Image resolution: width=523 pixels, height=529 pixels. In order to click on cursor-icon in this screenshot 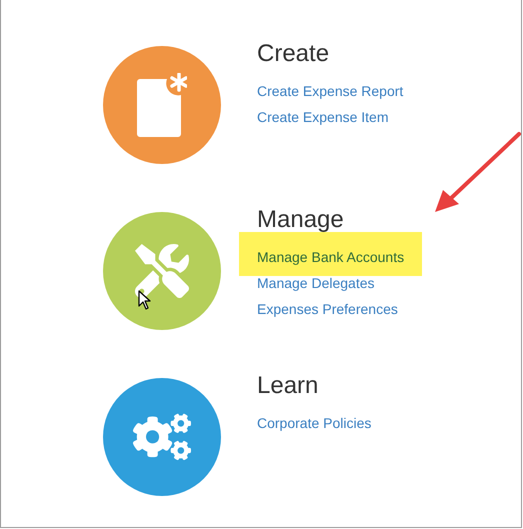, I will do `click(145, 300)`.